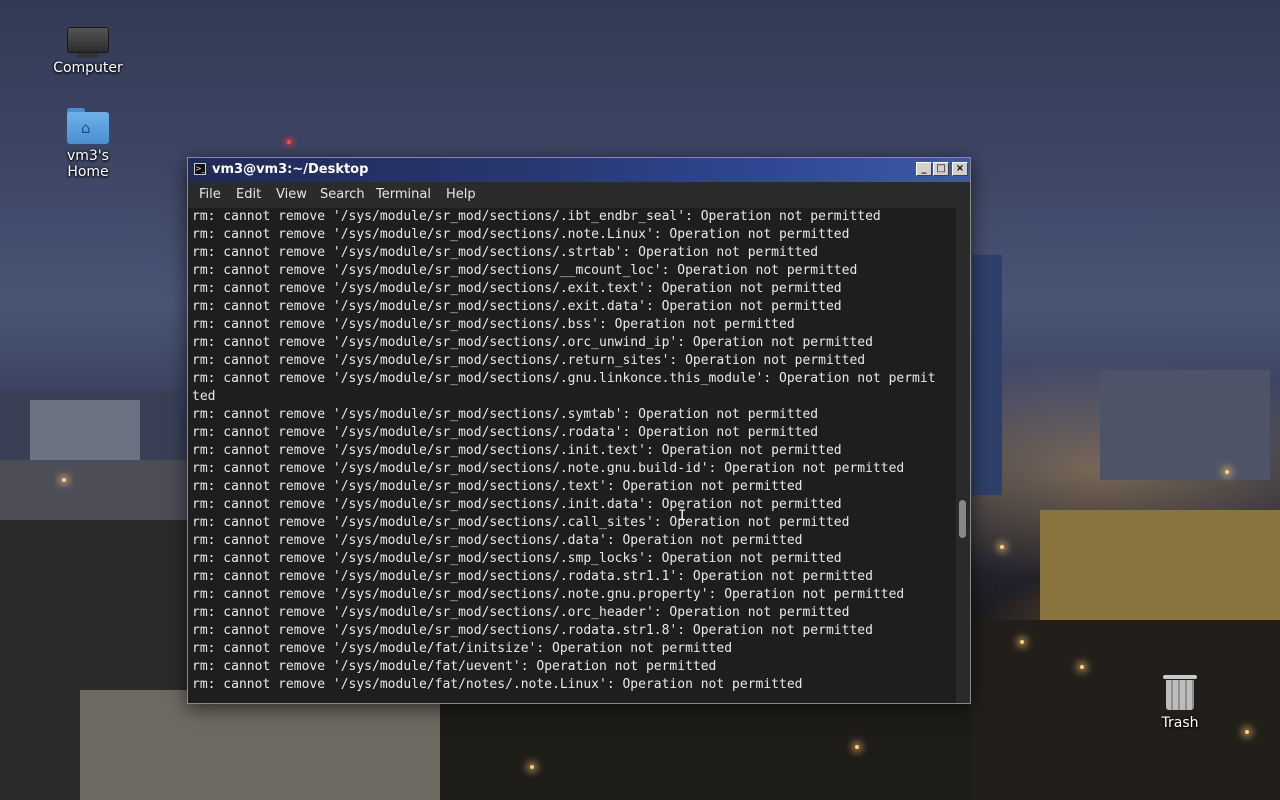  I want to click on home-folder-icon: ⌂, so click(88, 126).